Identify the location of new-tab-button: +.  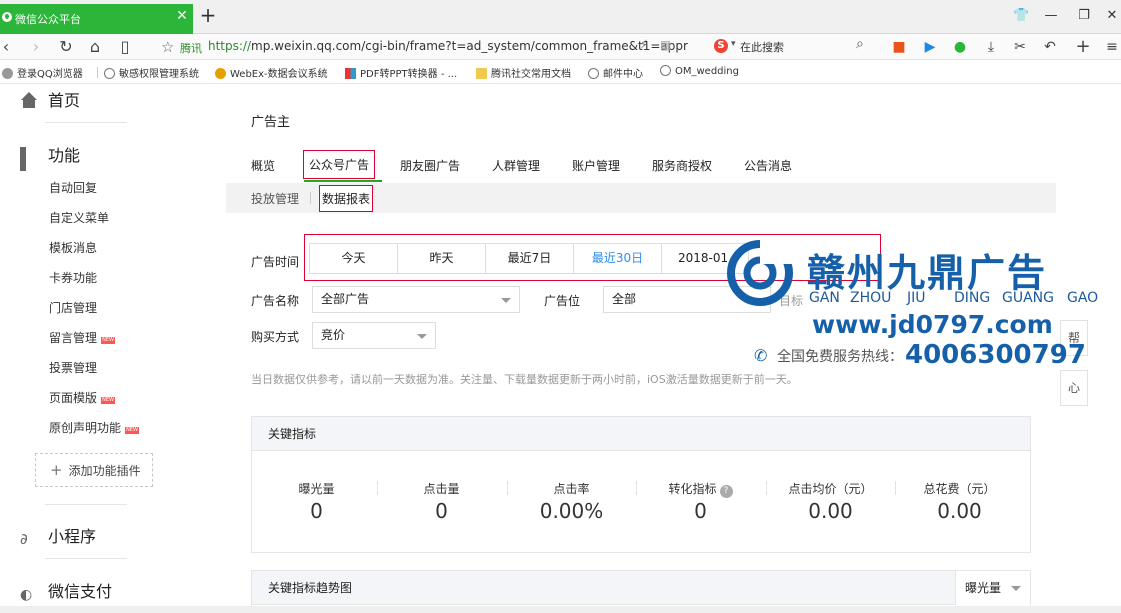
(208, 15).